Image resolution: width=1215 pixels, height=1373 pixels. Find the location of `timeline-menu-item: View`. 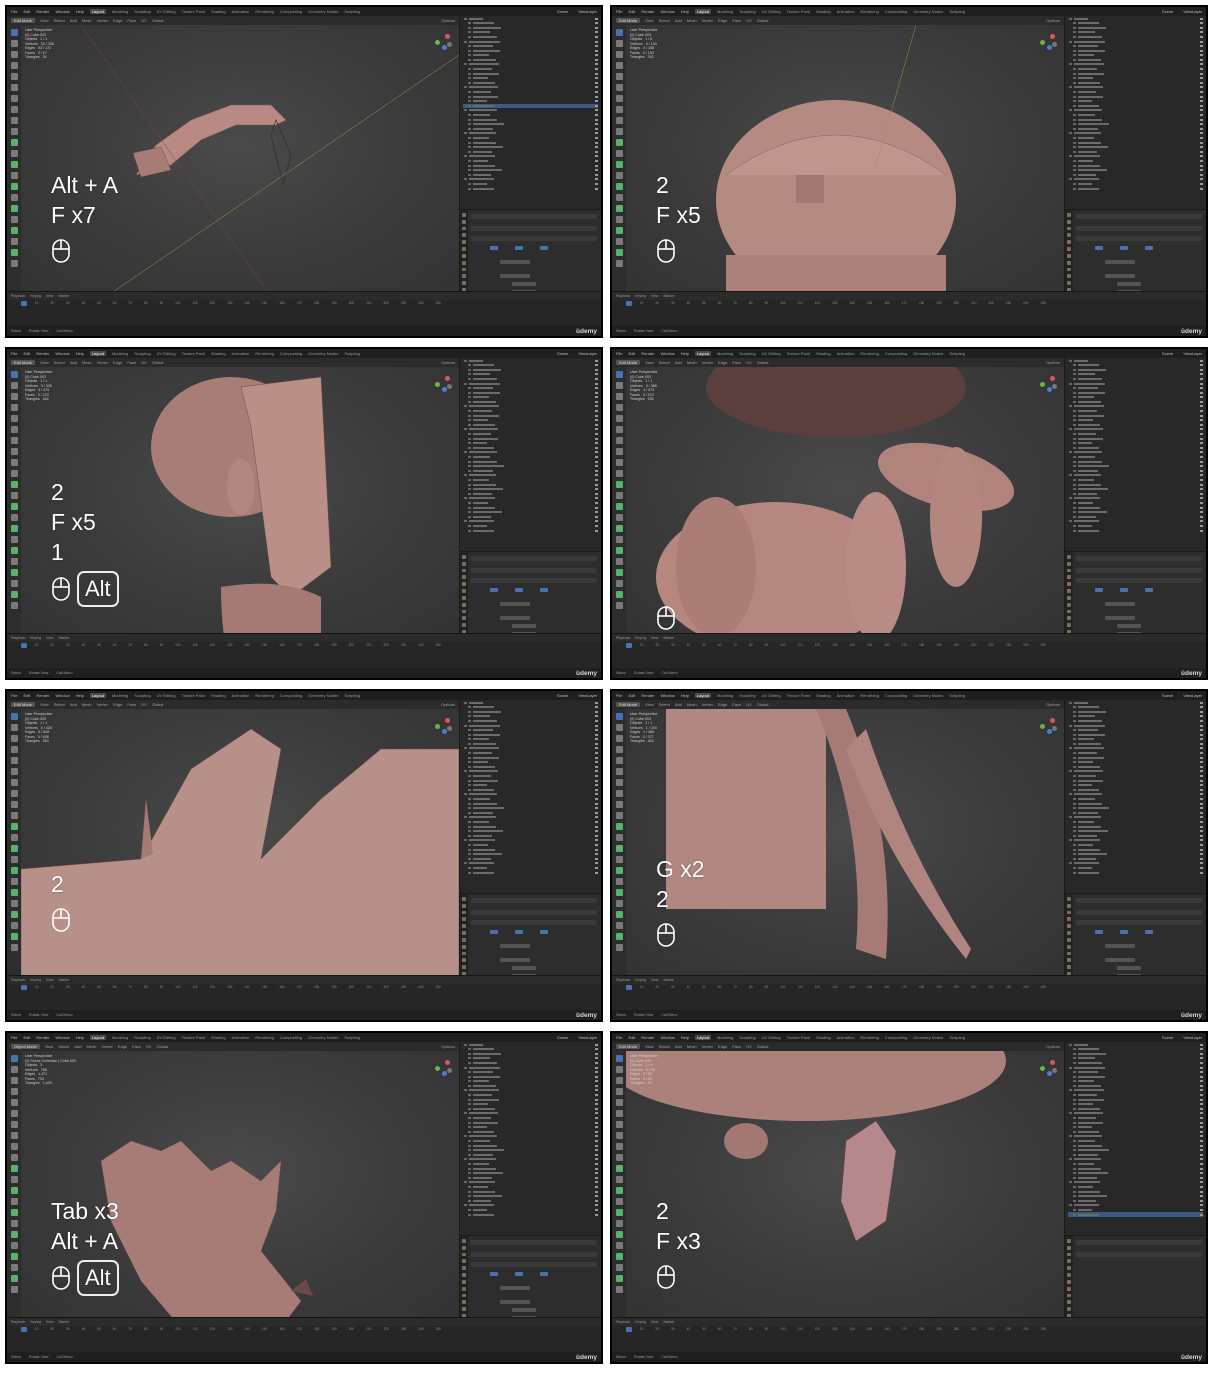

timeline-menu-item: View is located at coordinates (655, 980).